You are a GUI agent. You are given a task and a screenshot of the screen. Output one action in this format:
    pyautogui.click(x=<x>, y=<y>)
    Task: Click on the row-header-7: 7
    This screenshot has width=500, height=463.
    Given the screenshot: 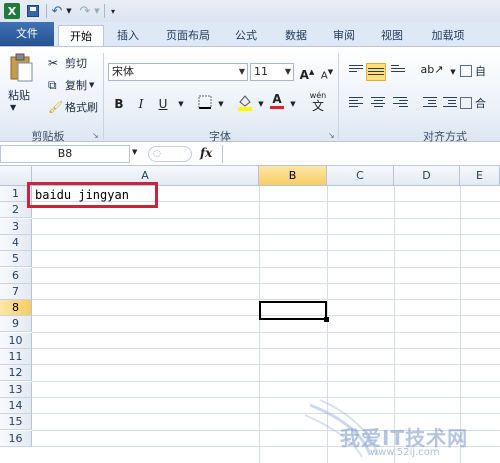 What is the action you would take?
    pyautogui.click(x=16, y=291)
    